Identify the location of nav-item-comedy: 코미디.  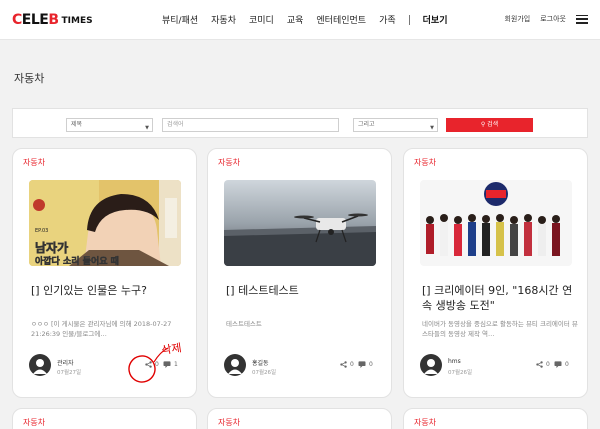
(261, 19).